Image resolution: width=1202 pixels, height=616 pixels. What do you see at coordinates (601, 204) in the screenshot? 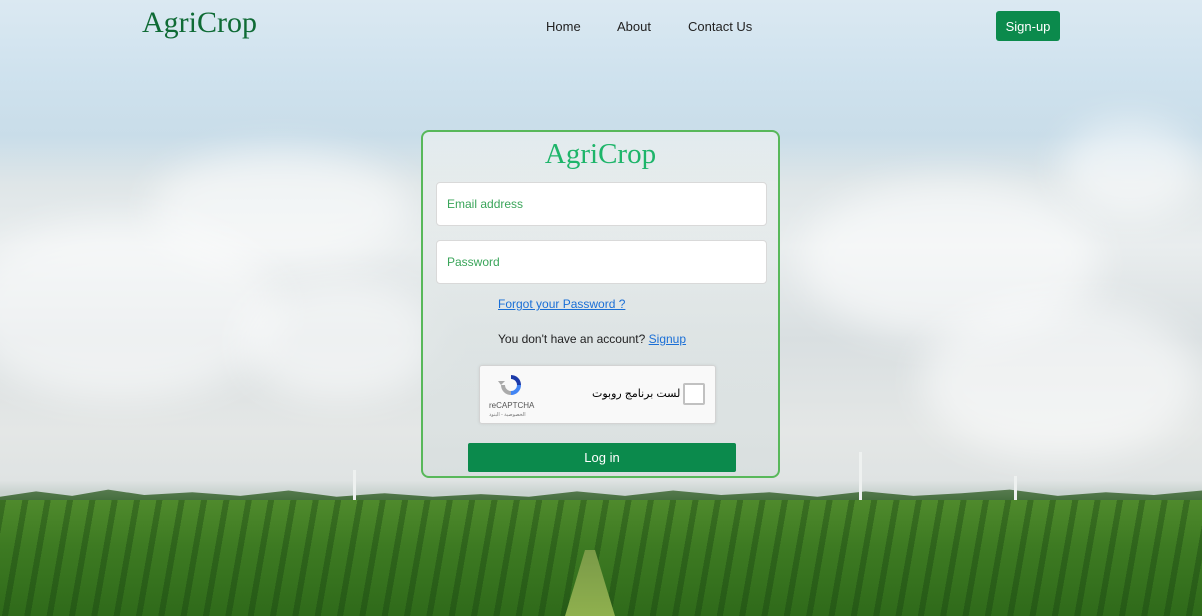
I see `email-field` at bounding box center [601, 204].